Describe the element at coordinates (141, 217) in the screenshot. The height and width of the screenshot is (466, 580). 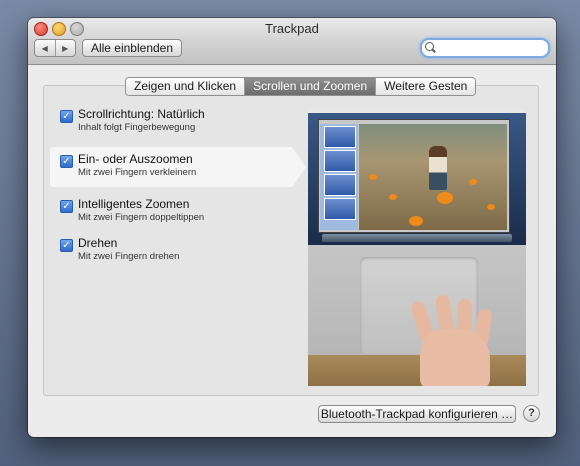
I see `option-subtitle: Mit zwei Fingern doppeltippen` at that location.